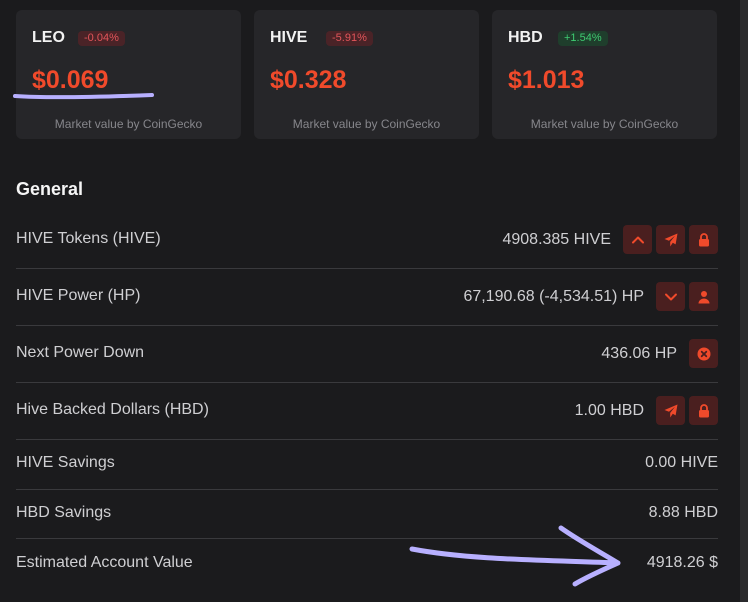 The width and height of the screenshot is (748, 602). I want to click on wallet-row-hive-power: HIVE Power (HP) 67,190.68 (-4,534.51) HP, so click(367, 297).